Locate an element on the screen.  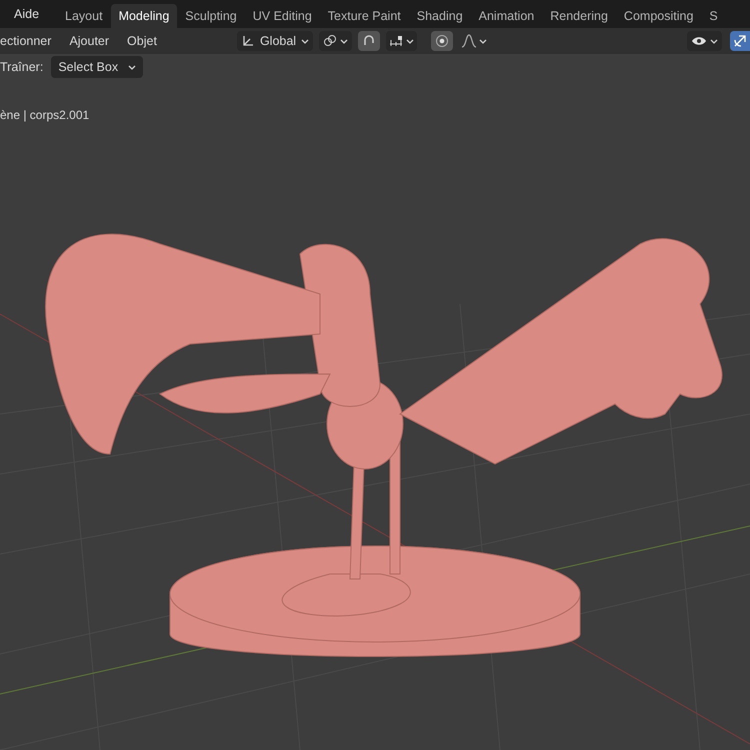
workspace-tab: Shading is located at coordinates (439, 16).